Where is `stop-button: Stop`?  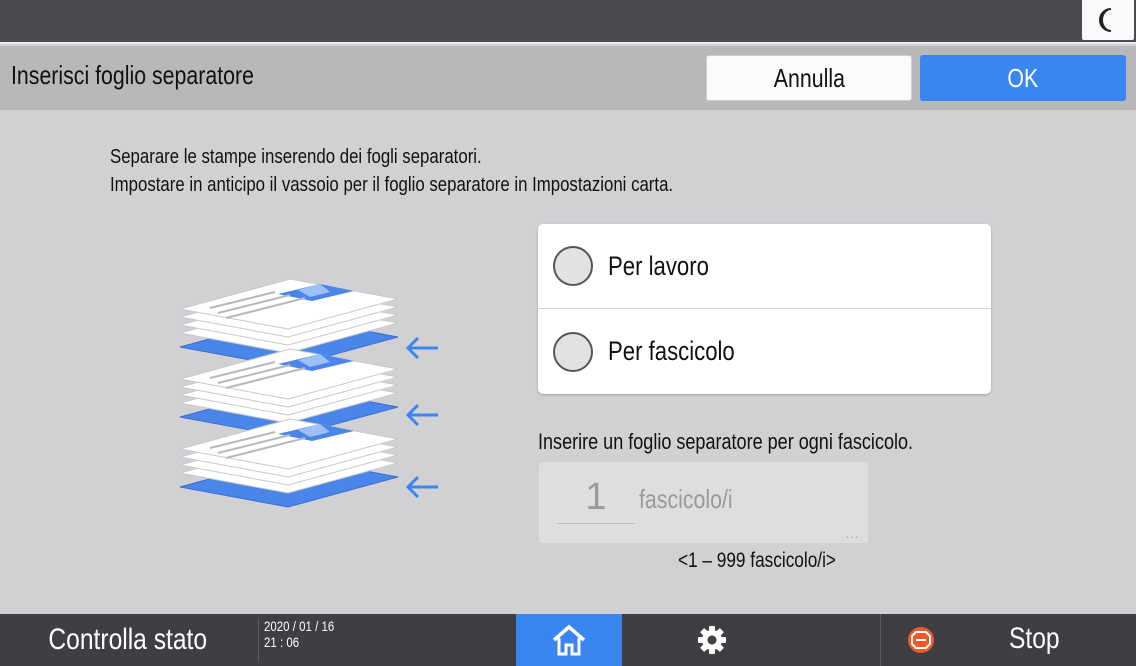
stop-button: Stop is located at coordinates (1008, 640).